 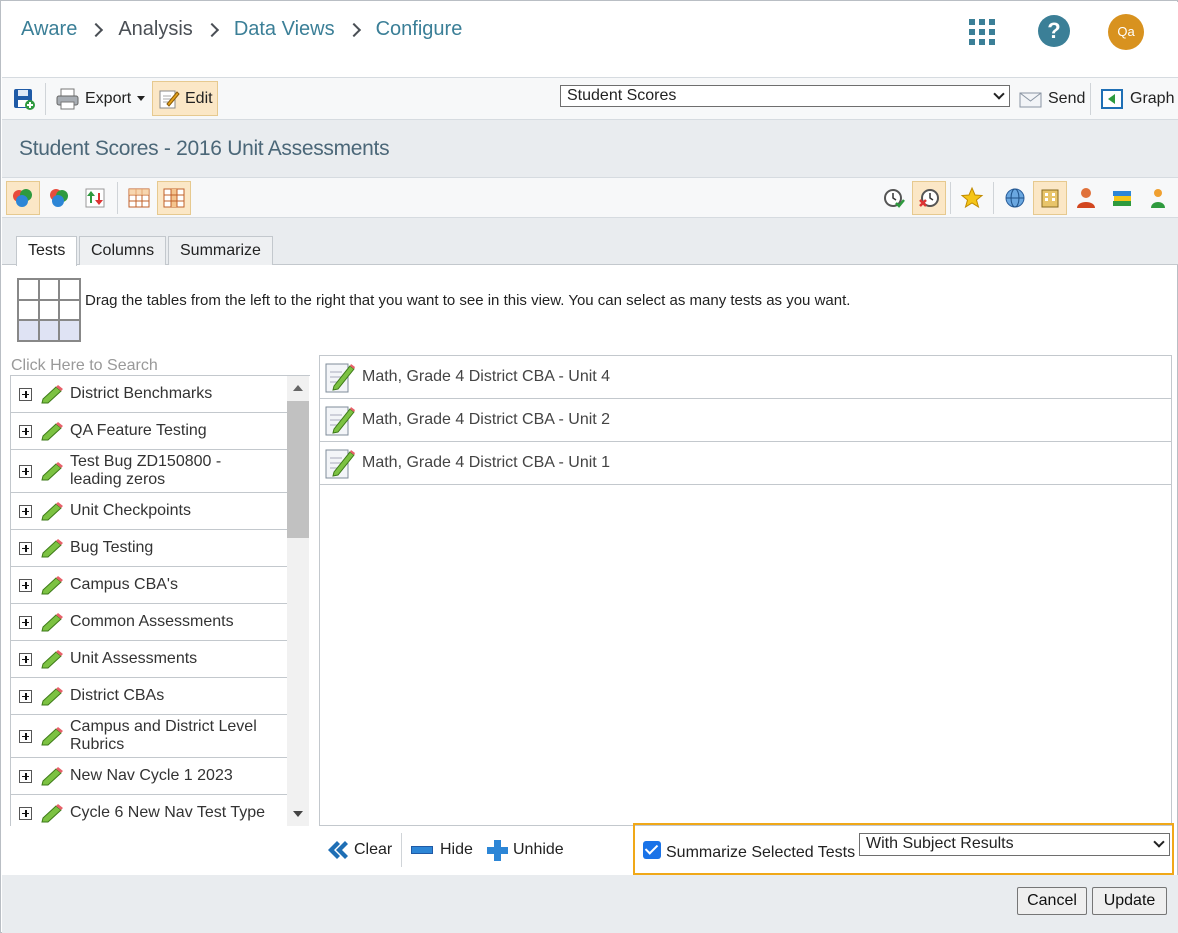 I want to click on graph-button: Graph, so click(x=1137, y=98).